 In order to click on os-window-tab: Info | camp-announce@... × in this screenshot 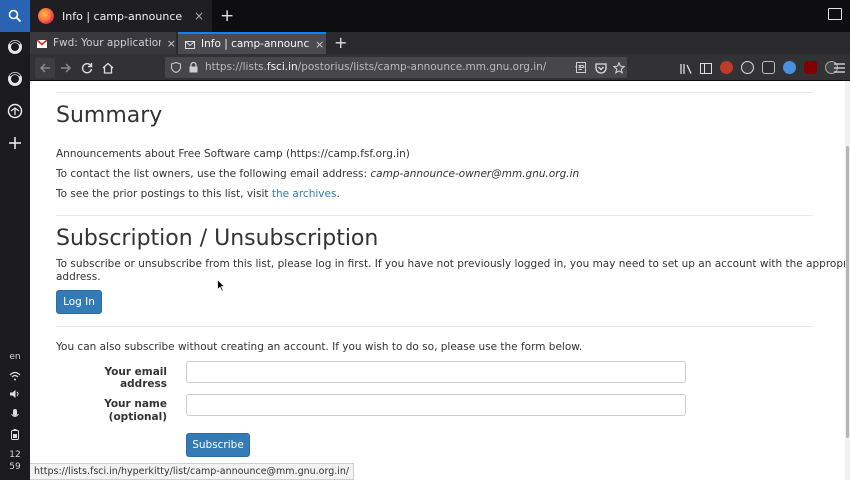, I will do `click(121, 16)`.